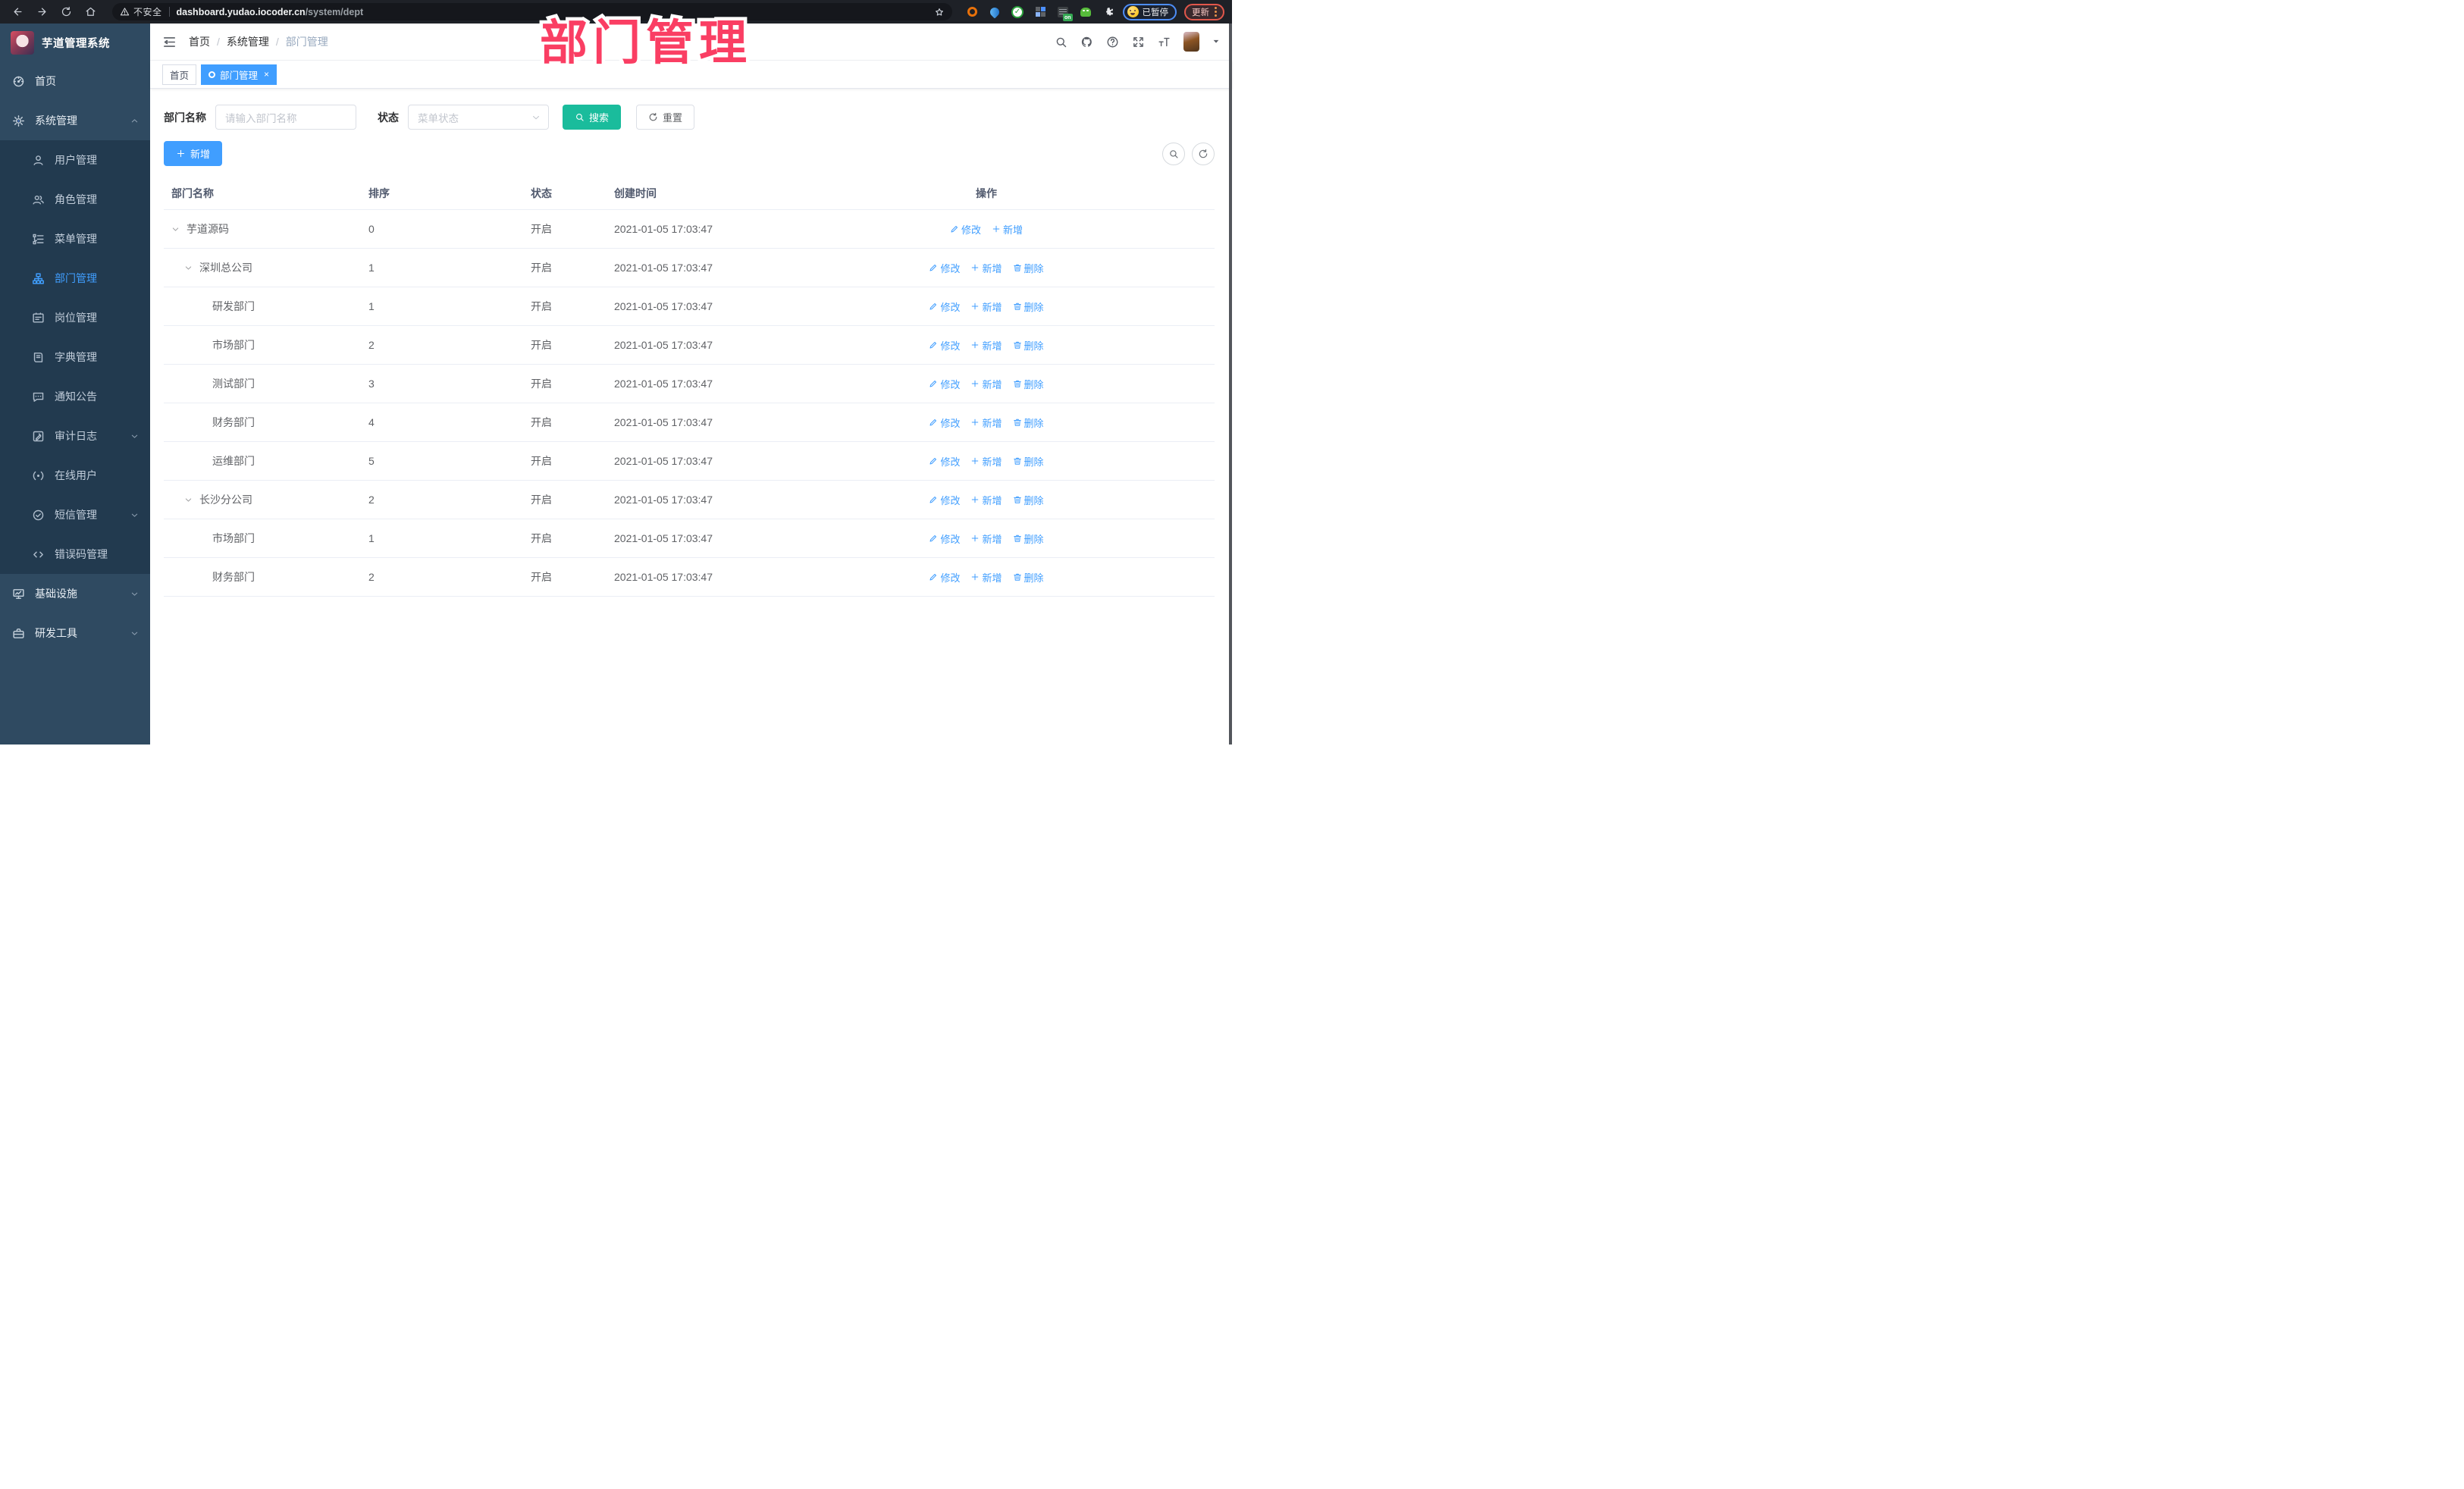 The height and width of the screenshot is (1489, 2464). I want to click on sidebar-item-4: 菜单管理, so click(75, 239).